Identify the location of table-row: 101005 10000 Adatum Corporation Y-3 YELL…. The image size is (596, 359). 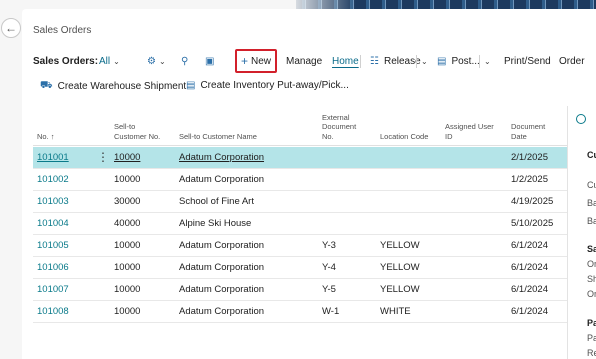
(300, 246).